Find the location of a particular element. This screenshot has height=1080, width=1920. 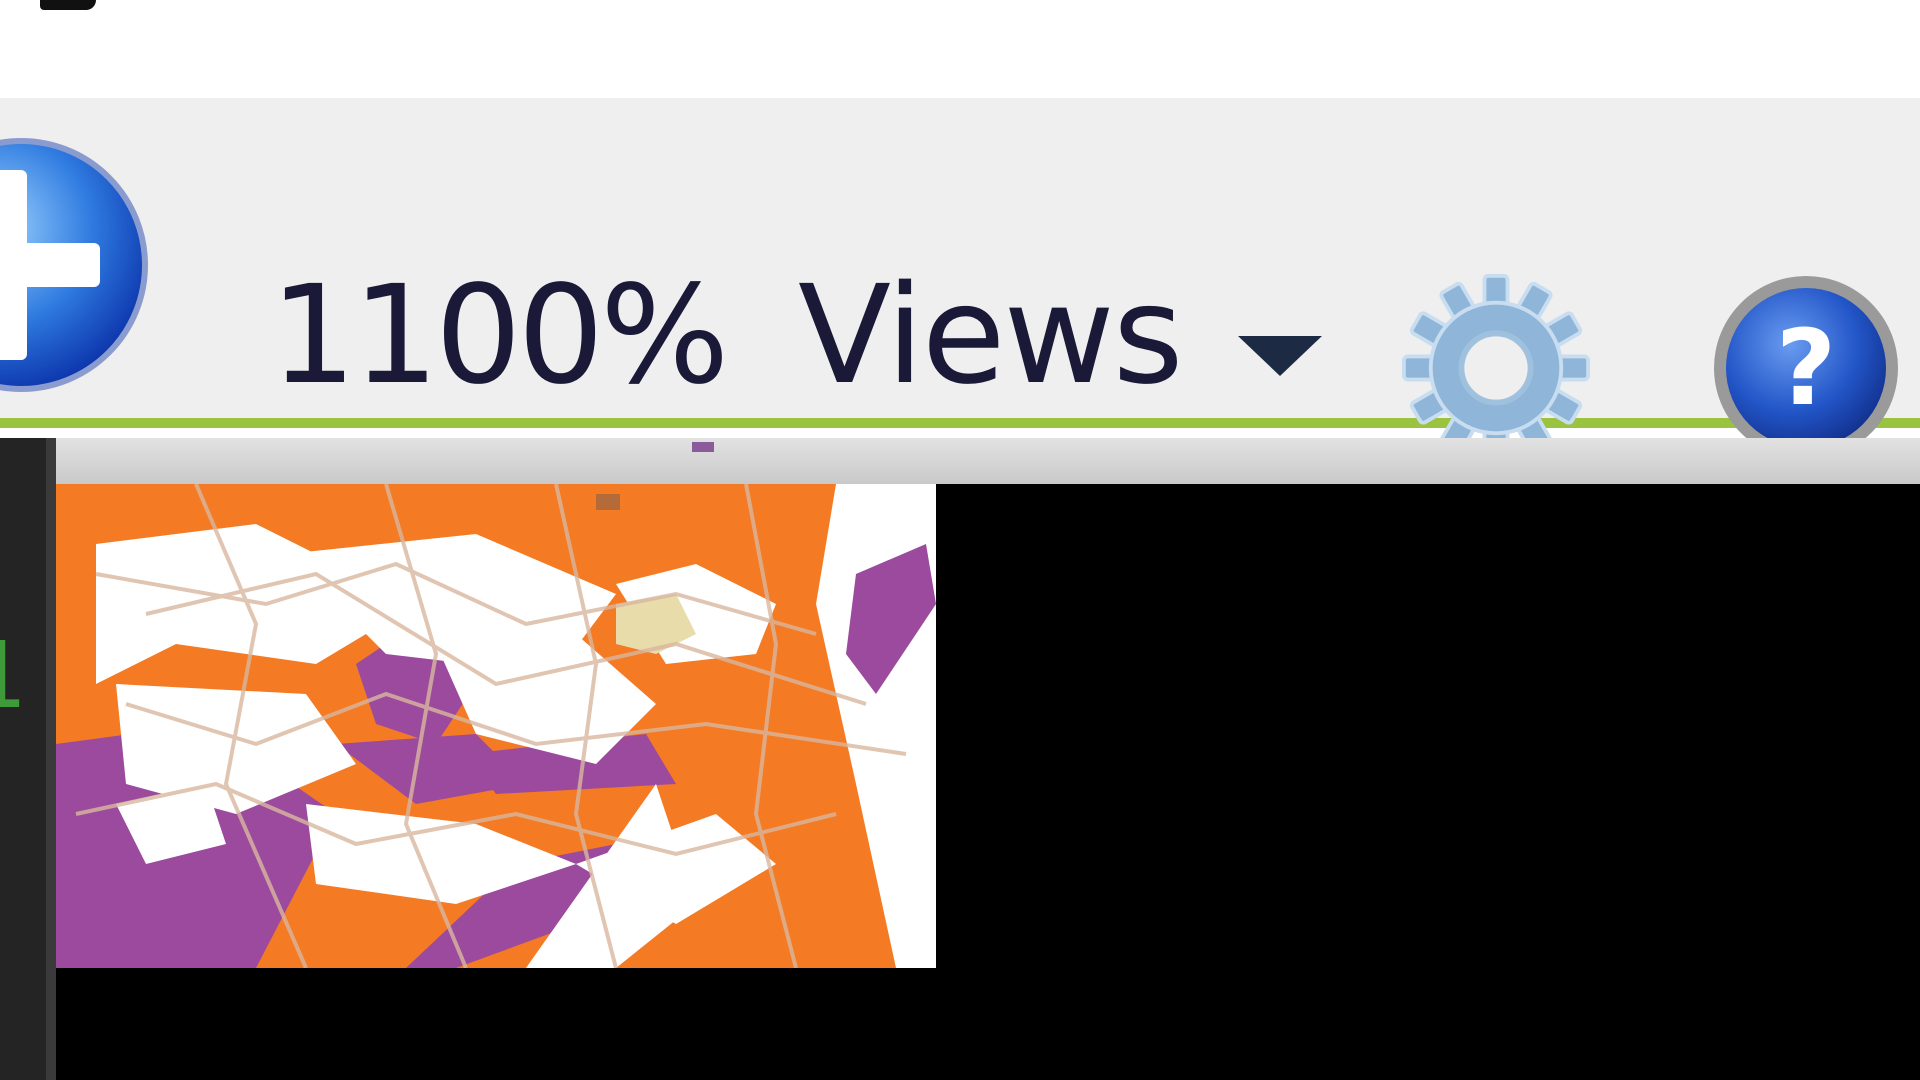

views-dropdown: Views is located at coordinates (1060, 348).